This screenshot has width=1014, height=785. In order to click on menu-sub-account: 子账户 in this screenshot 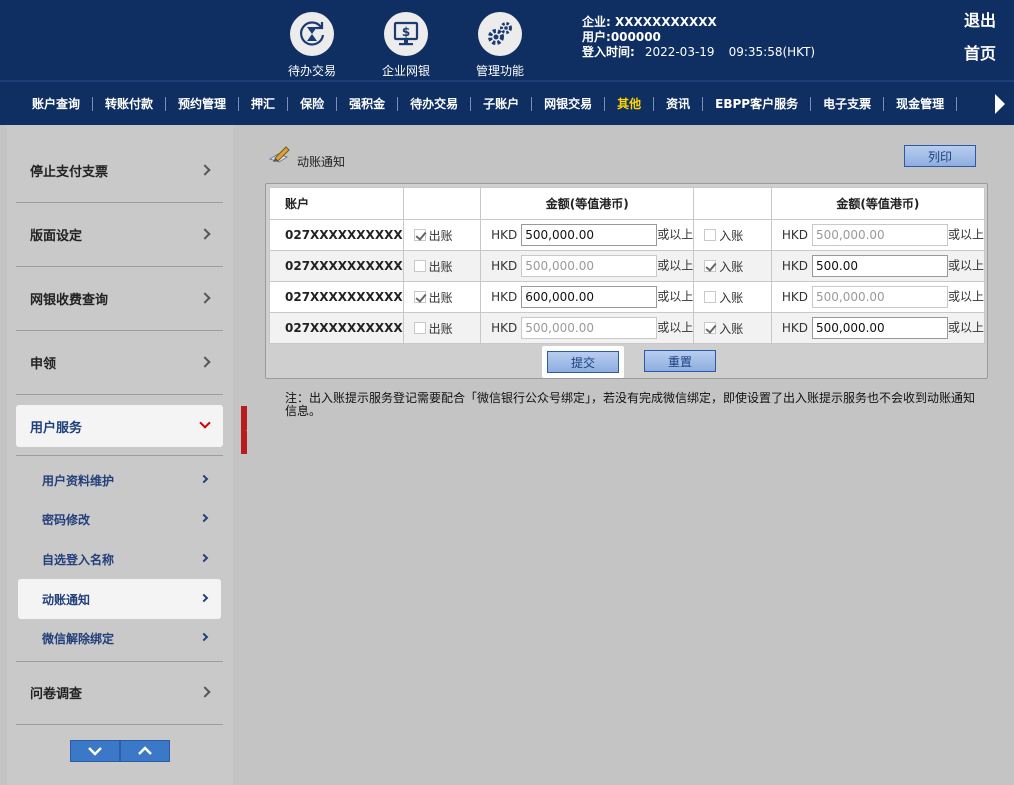, I will do `click(502, 103)`.